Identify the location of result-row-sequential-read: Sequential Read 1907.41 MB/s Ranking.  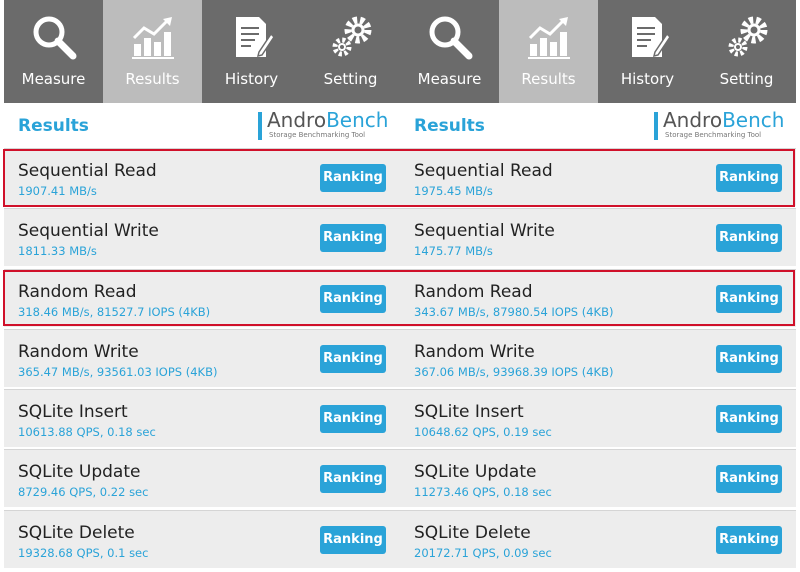
(202, 177).